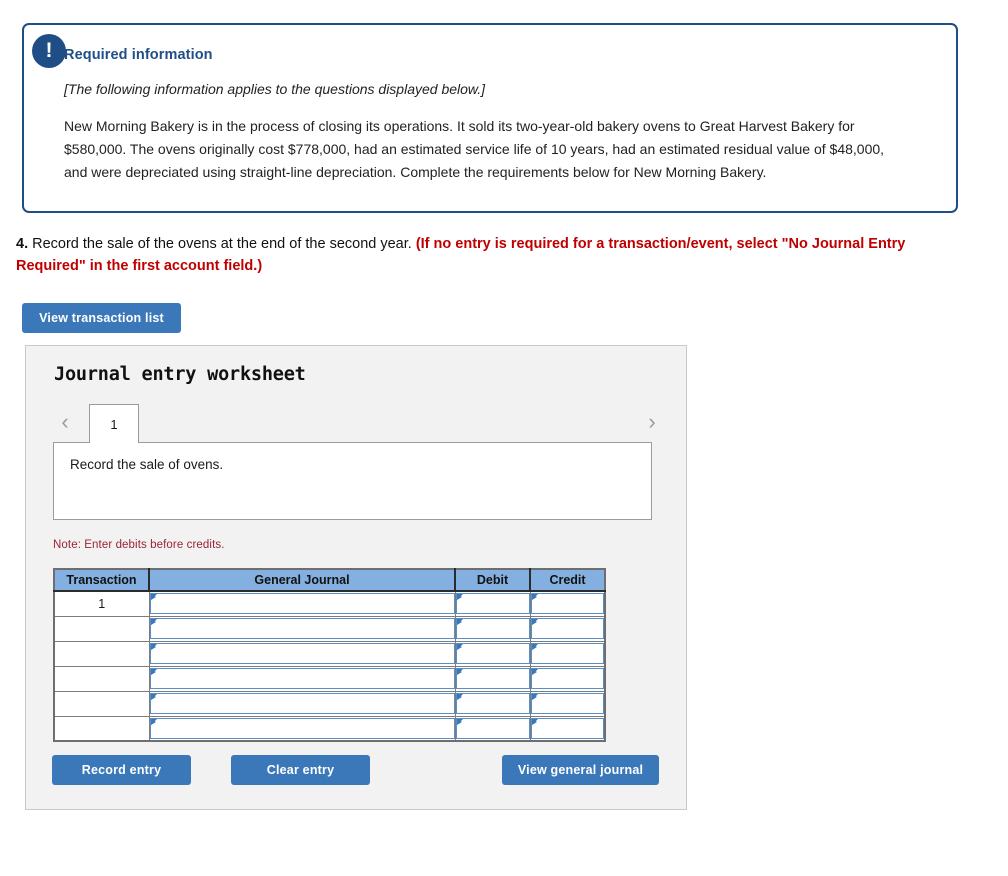 This screenshot has width=1008, height=876. What do you see at coordinates (300, 770) in the screenshot?
I see `clear-entry-button: Clear entry` at bounding box center [300, 770].